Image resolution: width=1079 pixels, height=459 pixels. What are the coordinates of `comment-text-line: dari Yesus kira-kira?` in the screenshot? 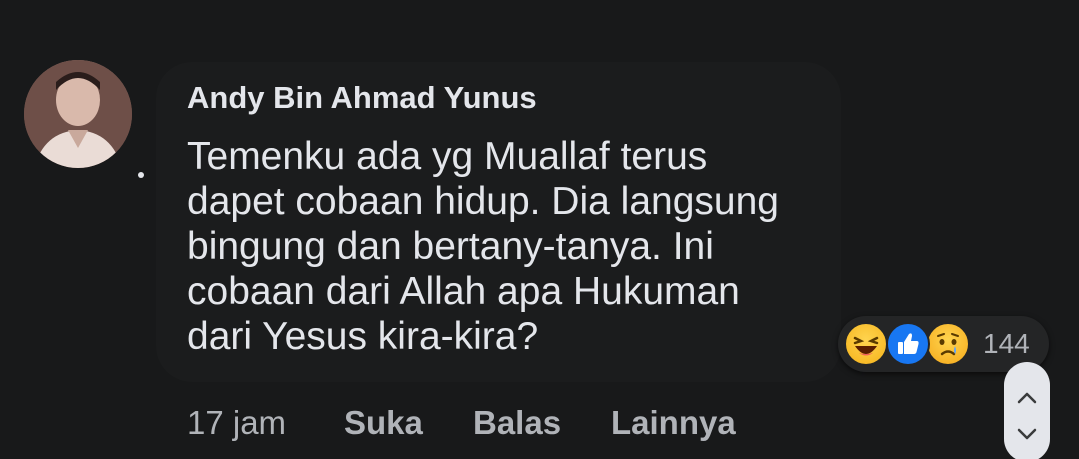 It's located at (363, 336).